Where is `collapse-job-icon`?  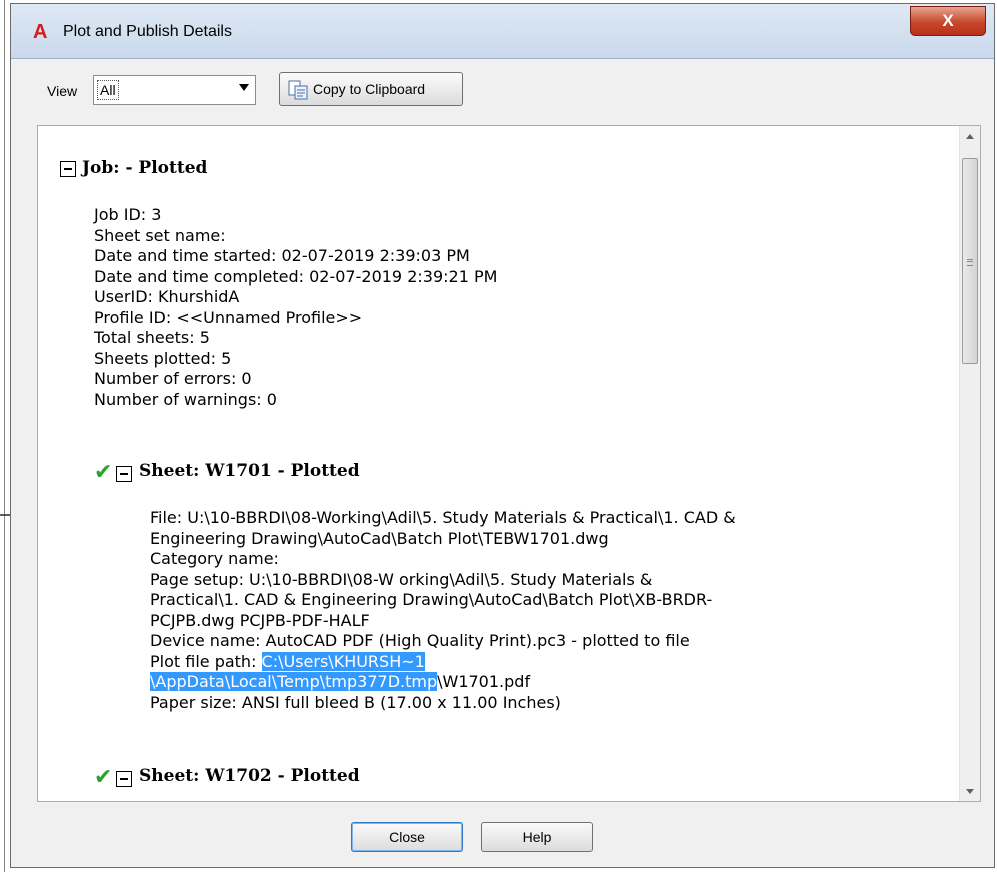
collapse-job-icon is located at coordinates (68, 169).